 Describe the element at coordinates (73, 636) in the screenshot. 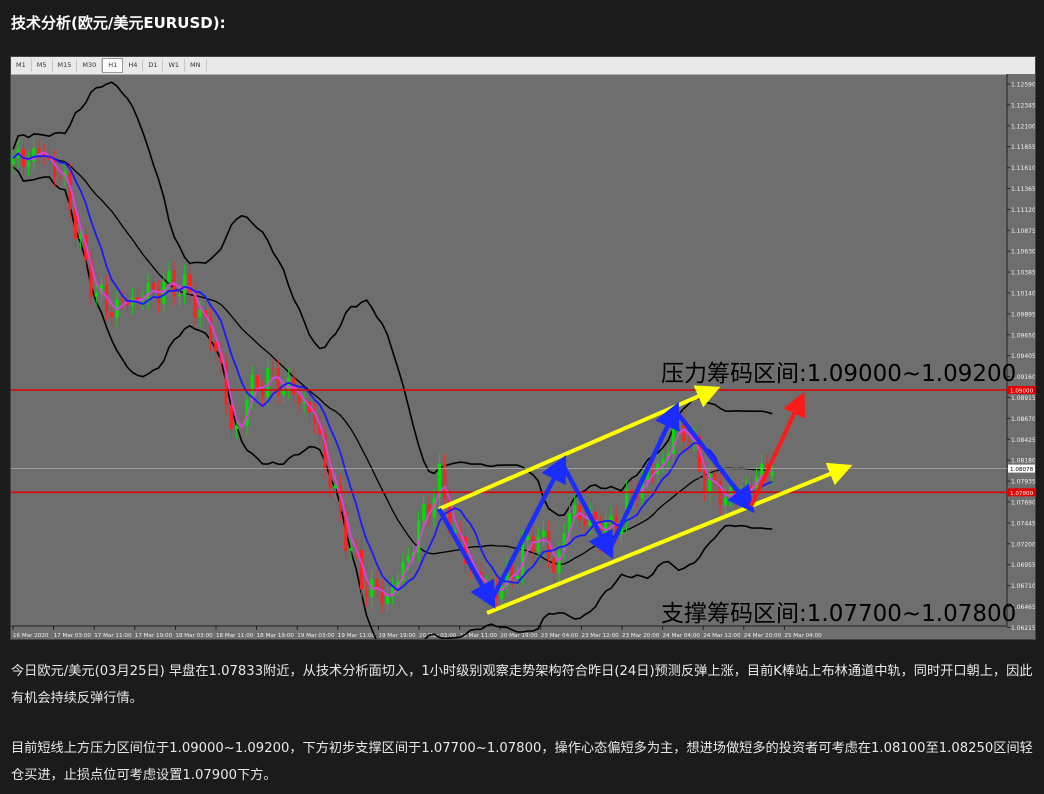

I see `time-tick-label: 17 Mar 03:00` at that location.